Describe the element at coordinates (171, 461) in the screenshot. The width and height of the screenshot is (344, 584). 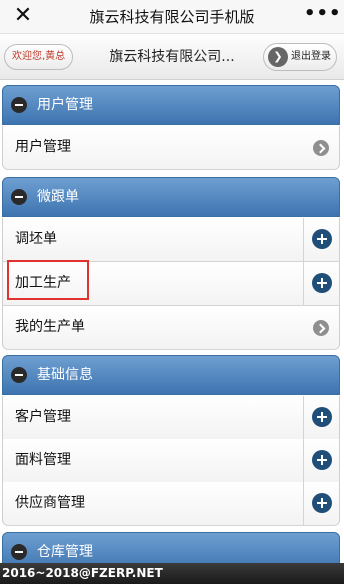
I see `menu-item-fabric-management: 面料管理` at that location.